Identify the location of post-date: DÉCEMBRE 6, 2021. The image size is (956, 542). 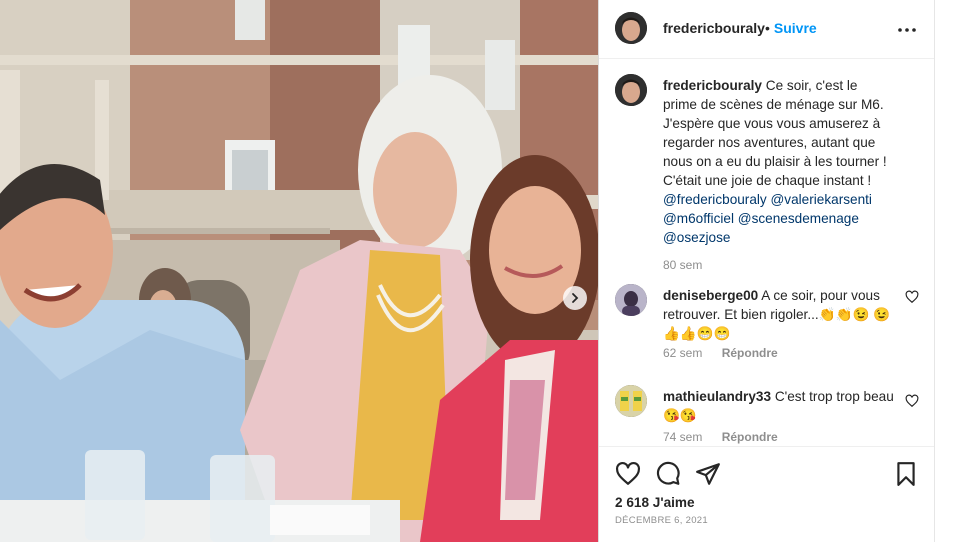
(661, 520).